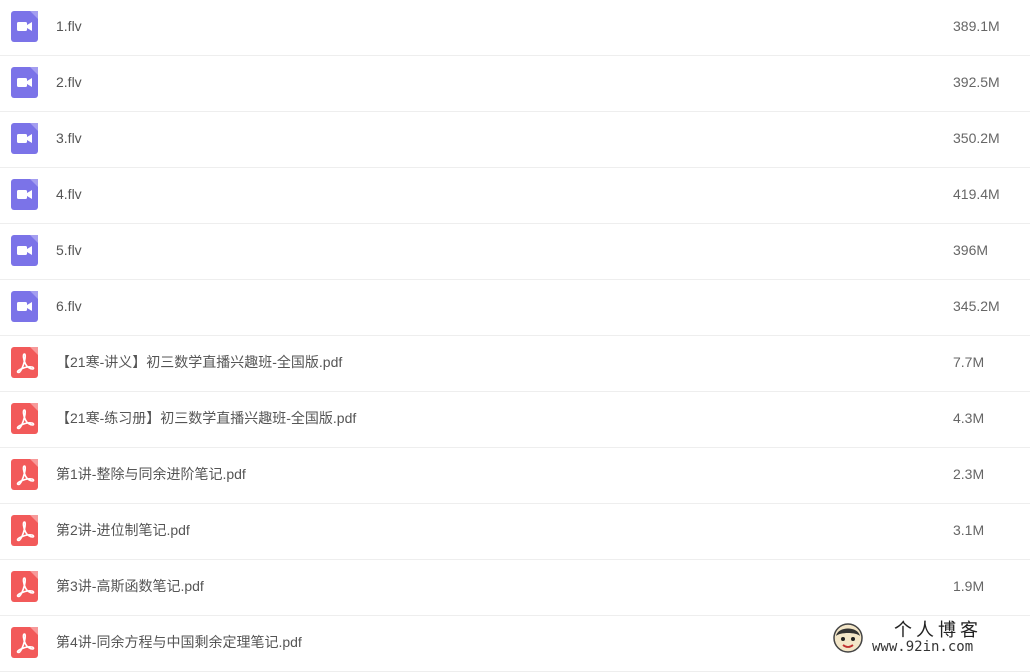  Describe the element at coordinates (969, 474) in the screenshot. I see `file-size: 2.3M` at that location.